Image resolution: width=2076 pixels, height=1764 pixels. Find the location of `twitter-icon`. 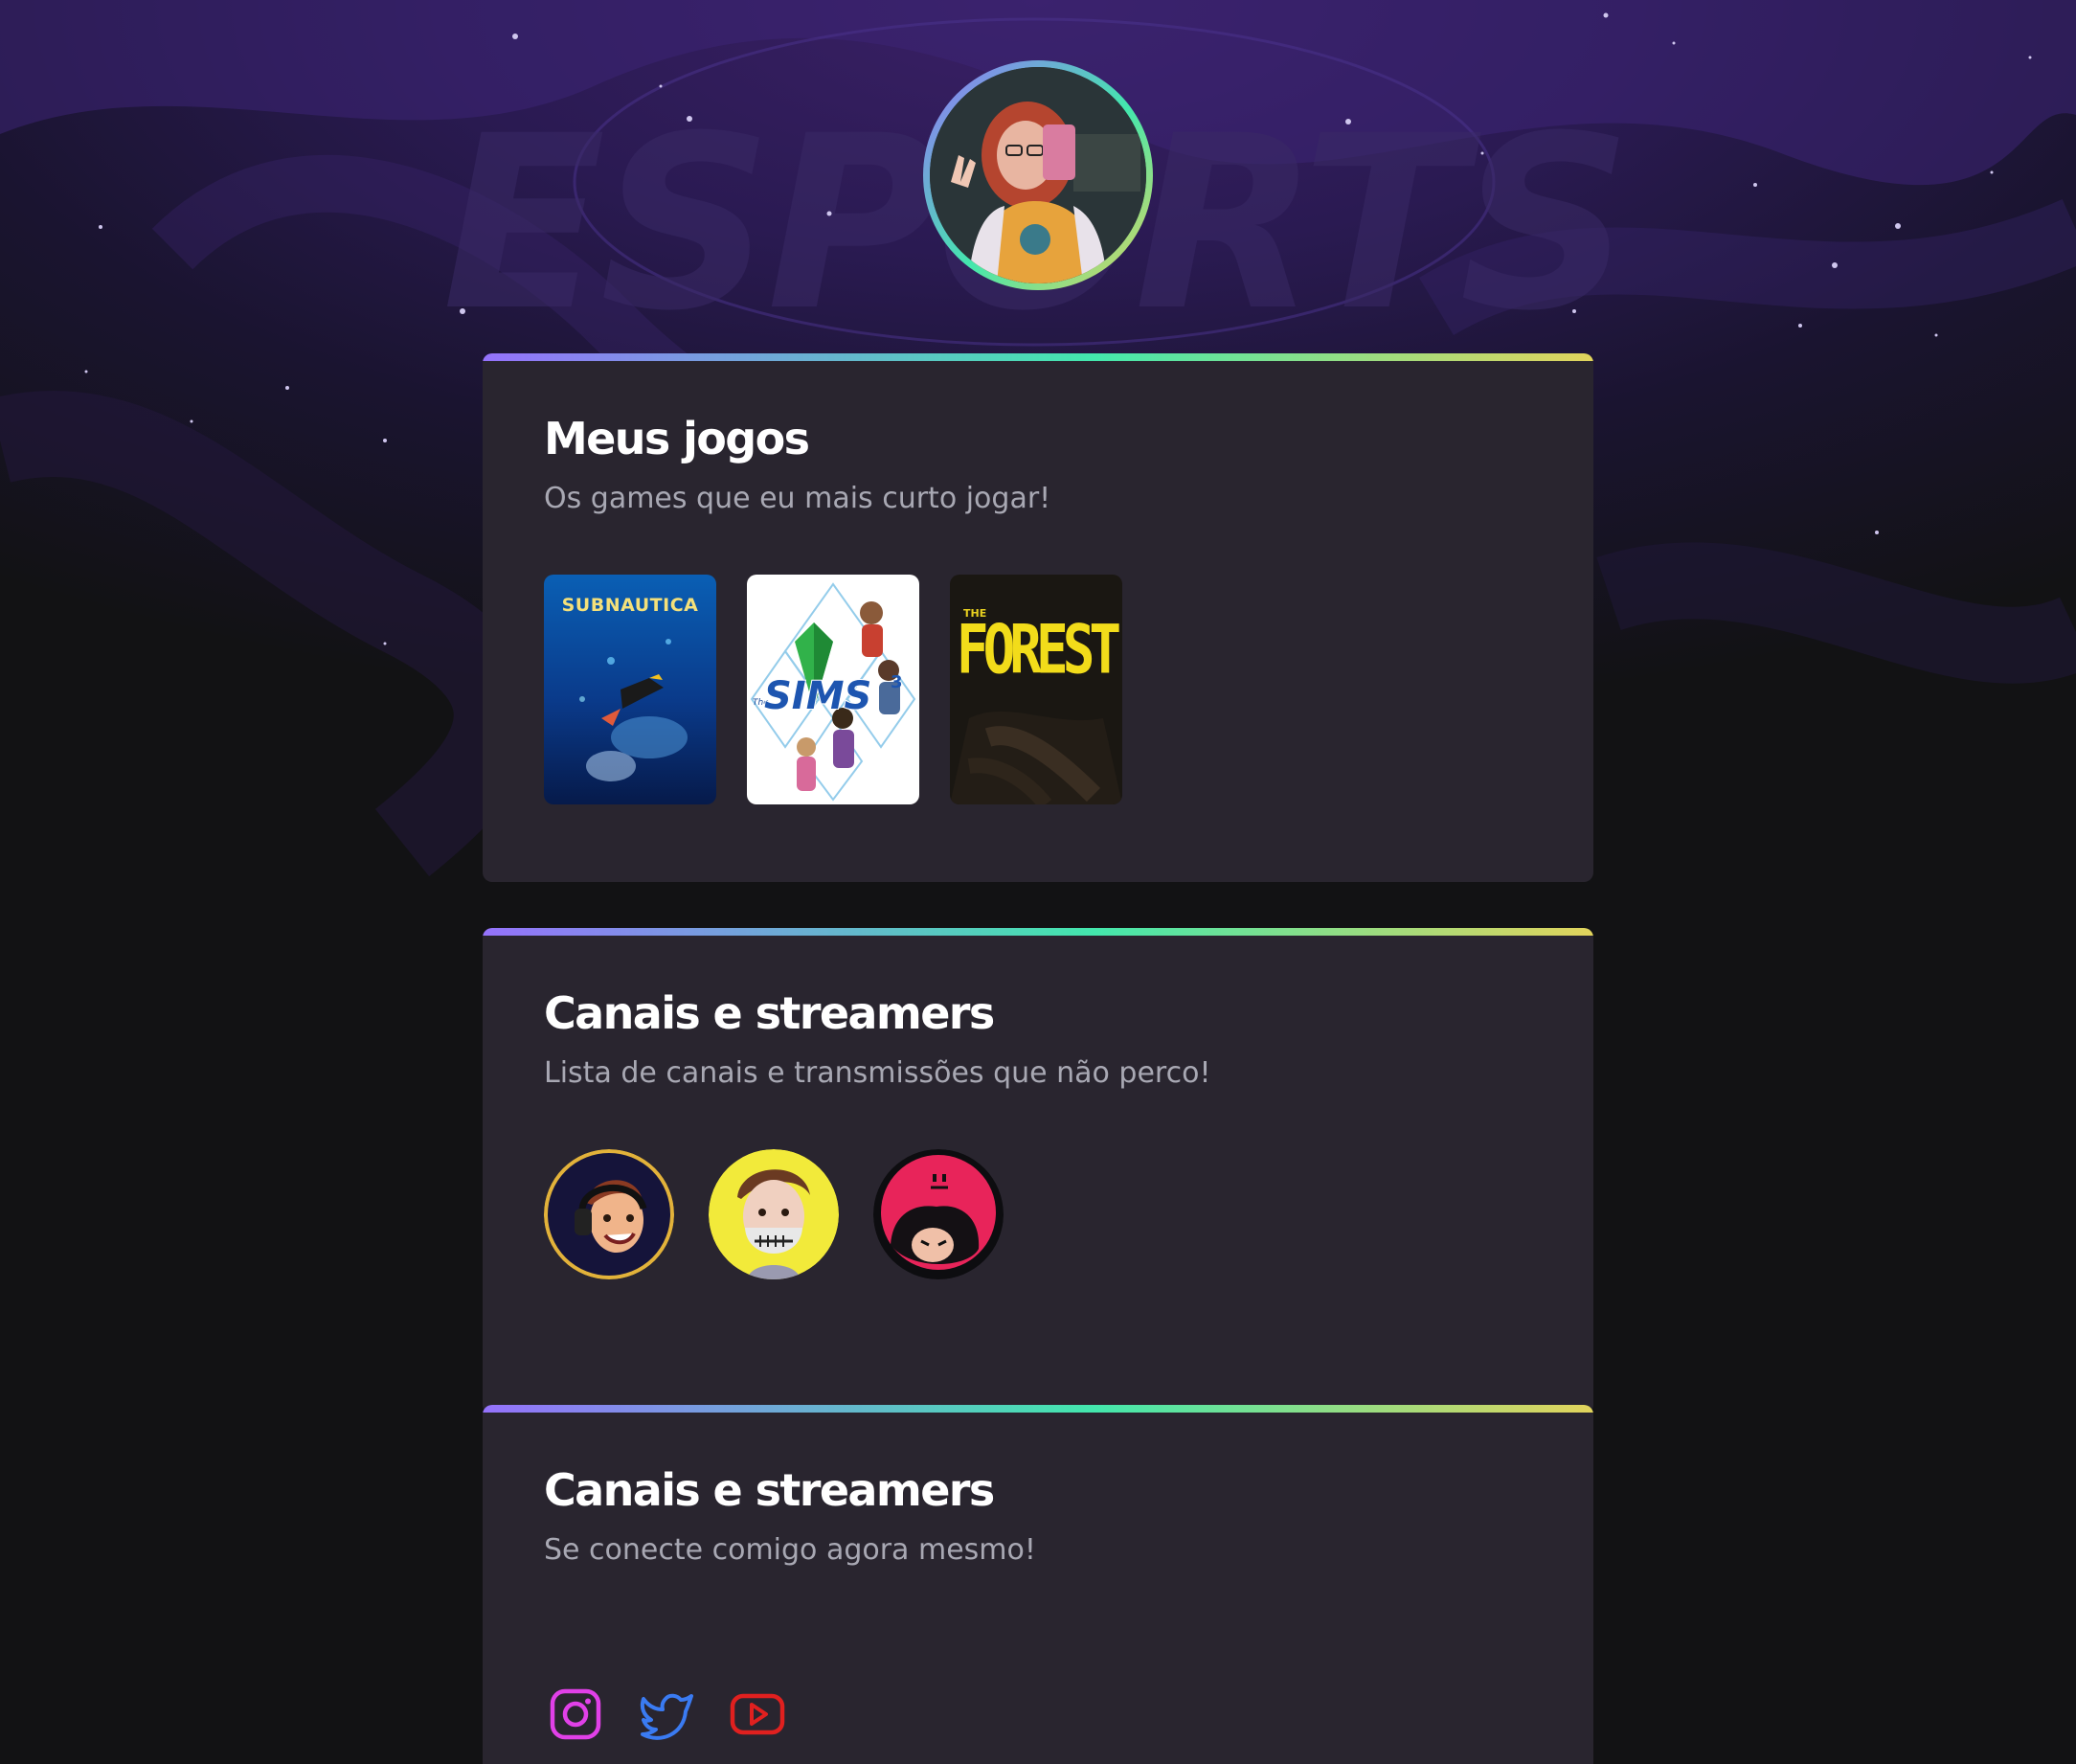

twitter-icon is located at coordinates (667, 1714).